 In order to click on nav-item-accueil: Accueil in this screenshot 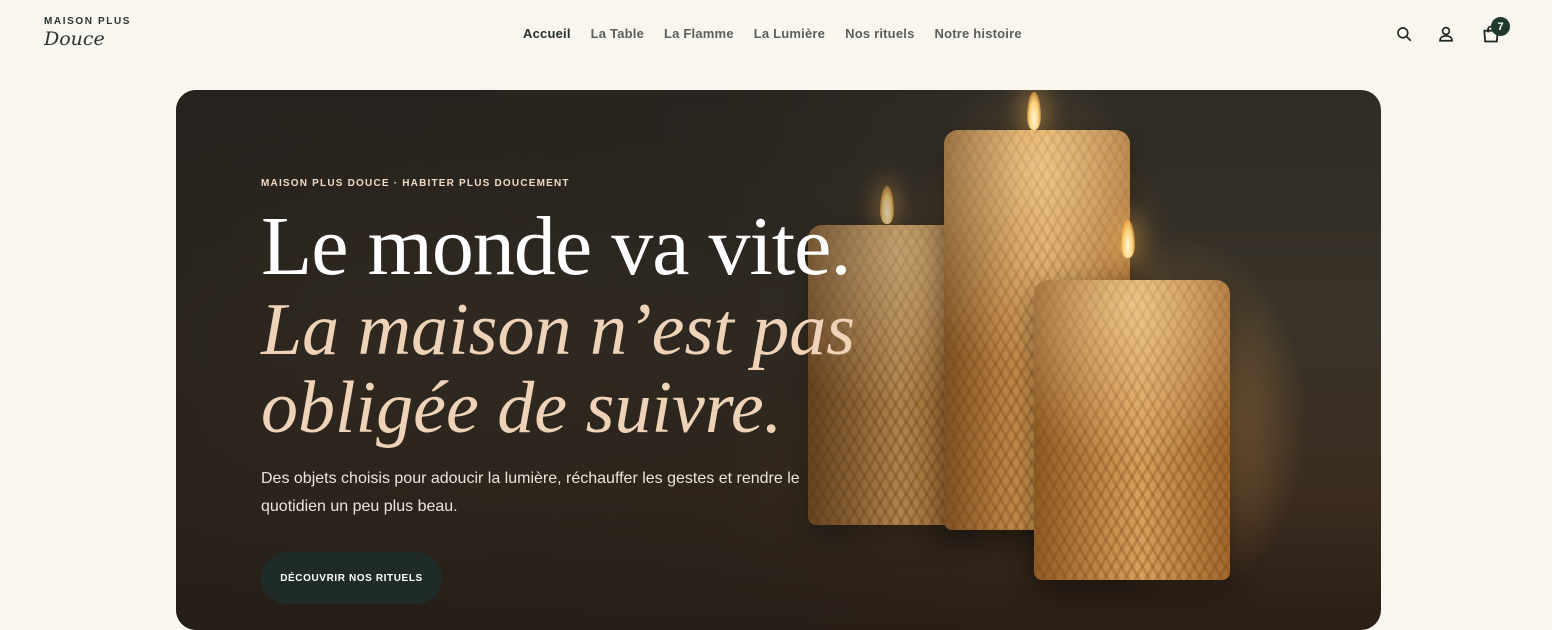, I will do `click(547, 33)`.